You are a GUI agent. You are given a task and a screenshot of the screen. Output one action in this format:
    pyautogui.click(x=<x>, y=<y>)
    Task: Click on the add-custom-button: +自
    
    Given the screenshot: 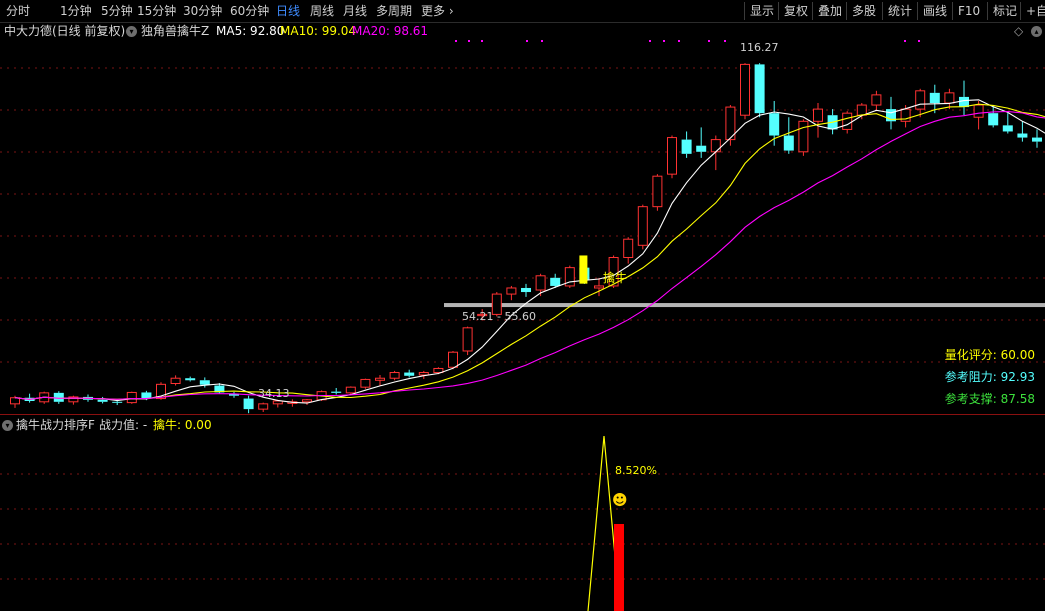 What is the action you would take?
    pyautogui.click(x=1032, y=11)
    